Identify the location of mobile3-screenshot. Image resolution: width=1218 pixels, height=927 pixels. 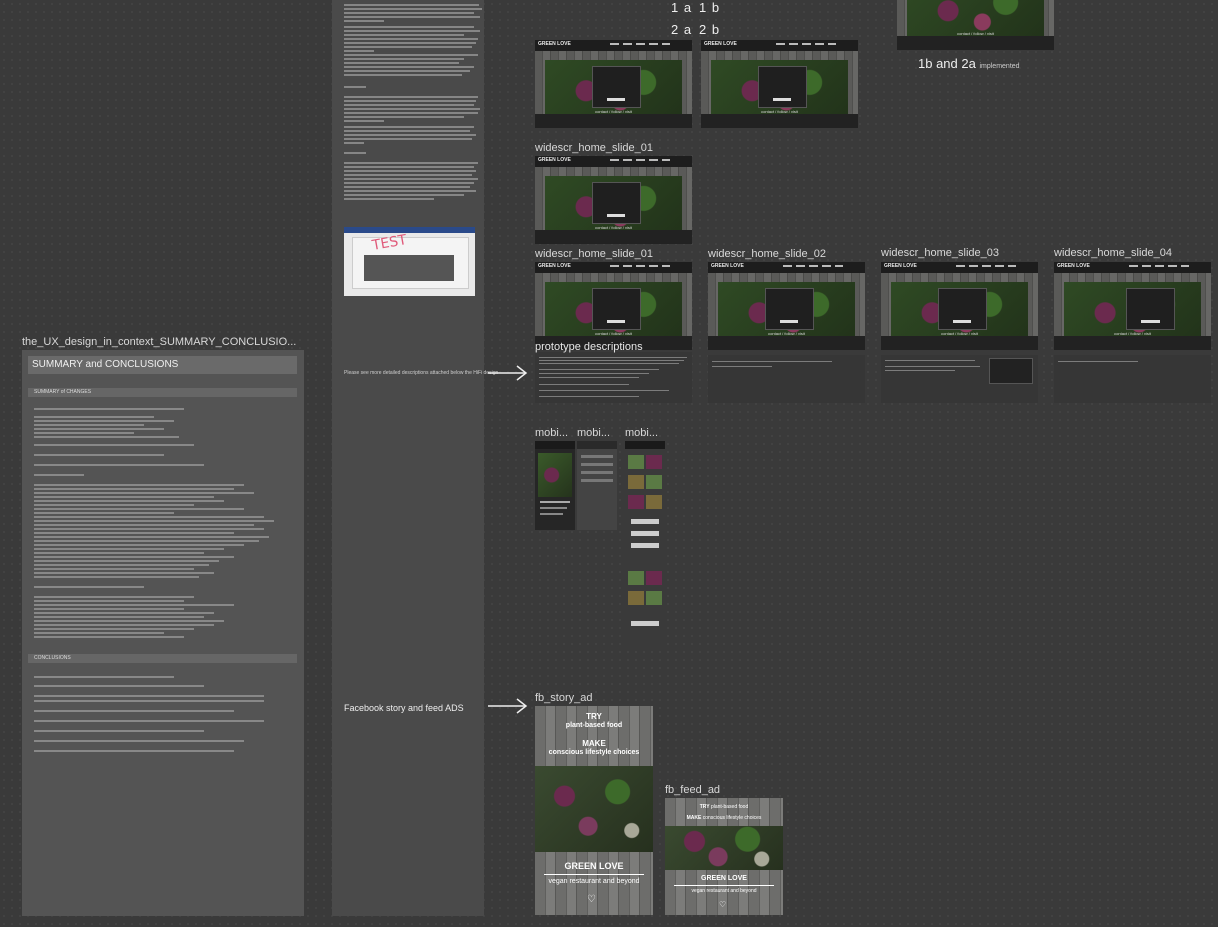
(645, 545).